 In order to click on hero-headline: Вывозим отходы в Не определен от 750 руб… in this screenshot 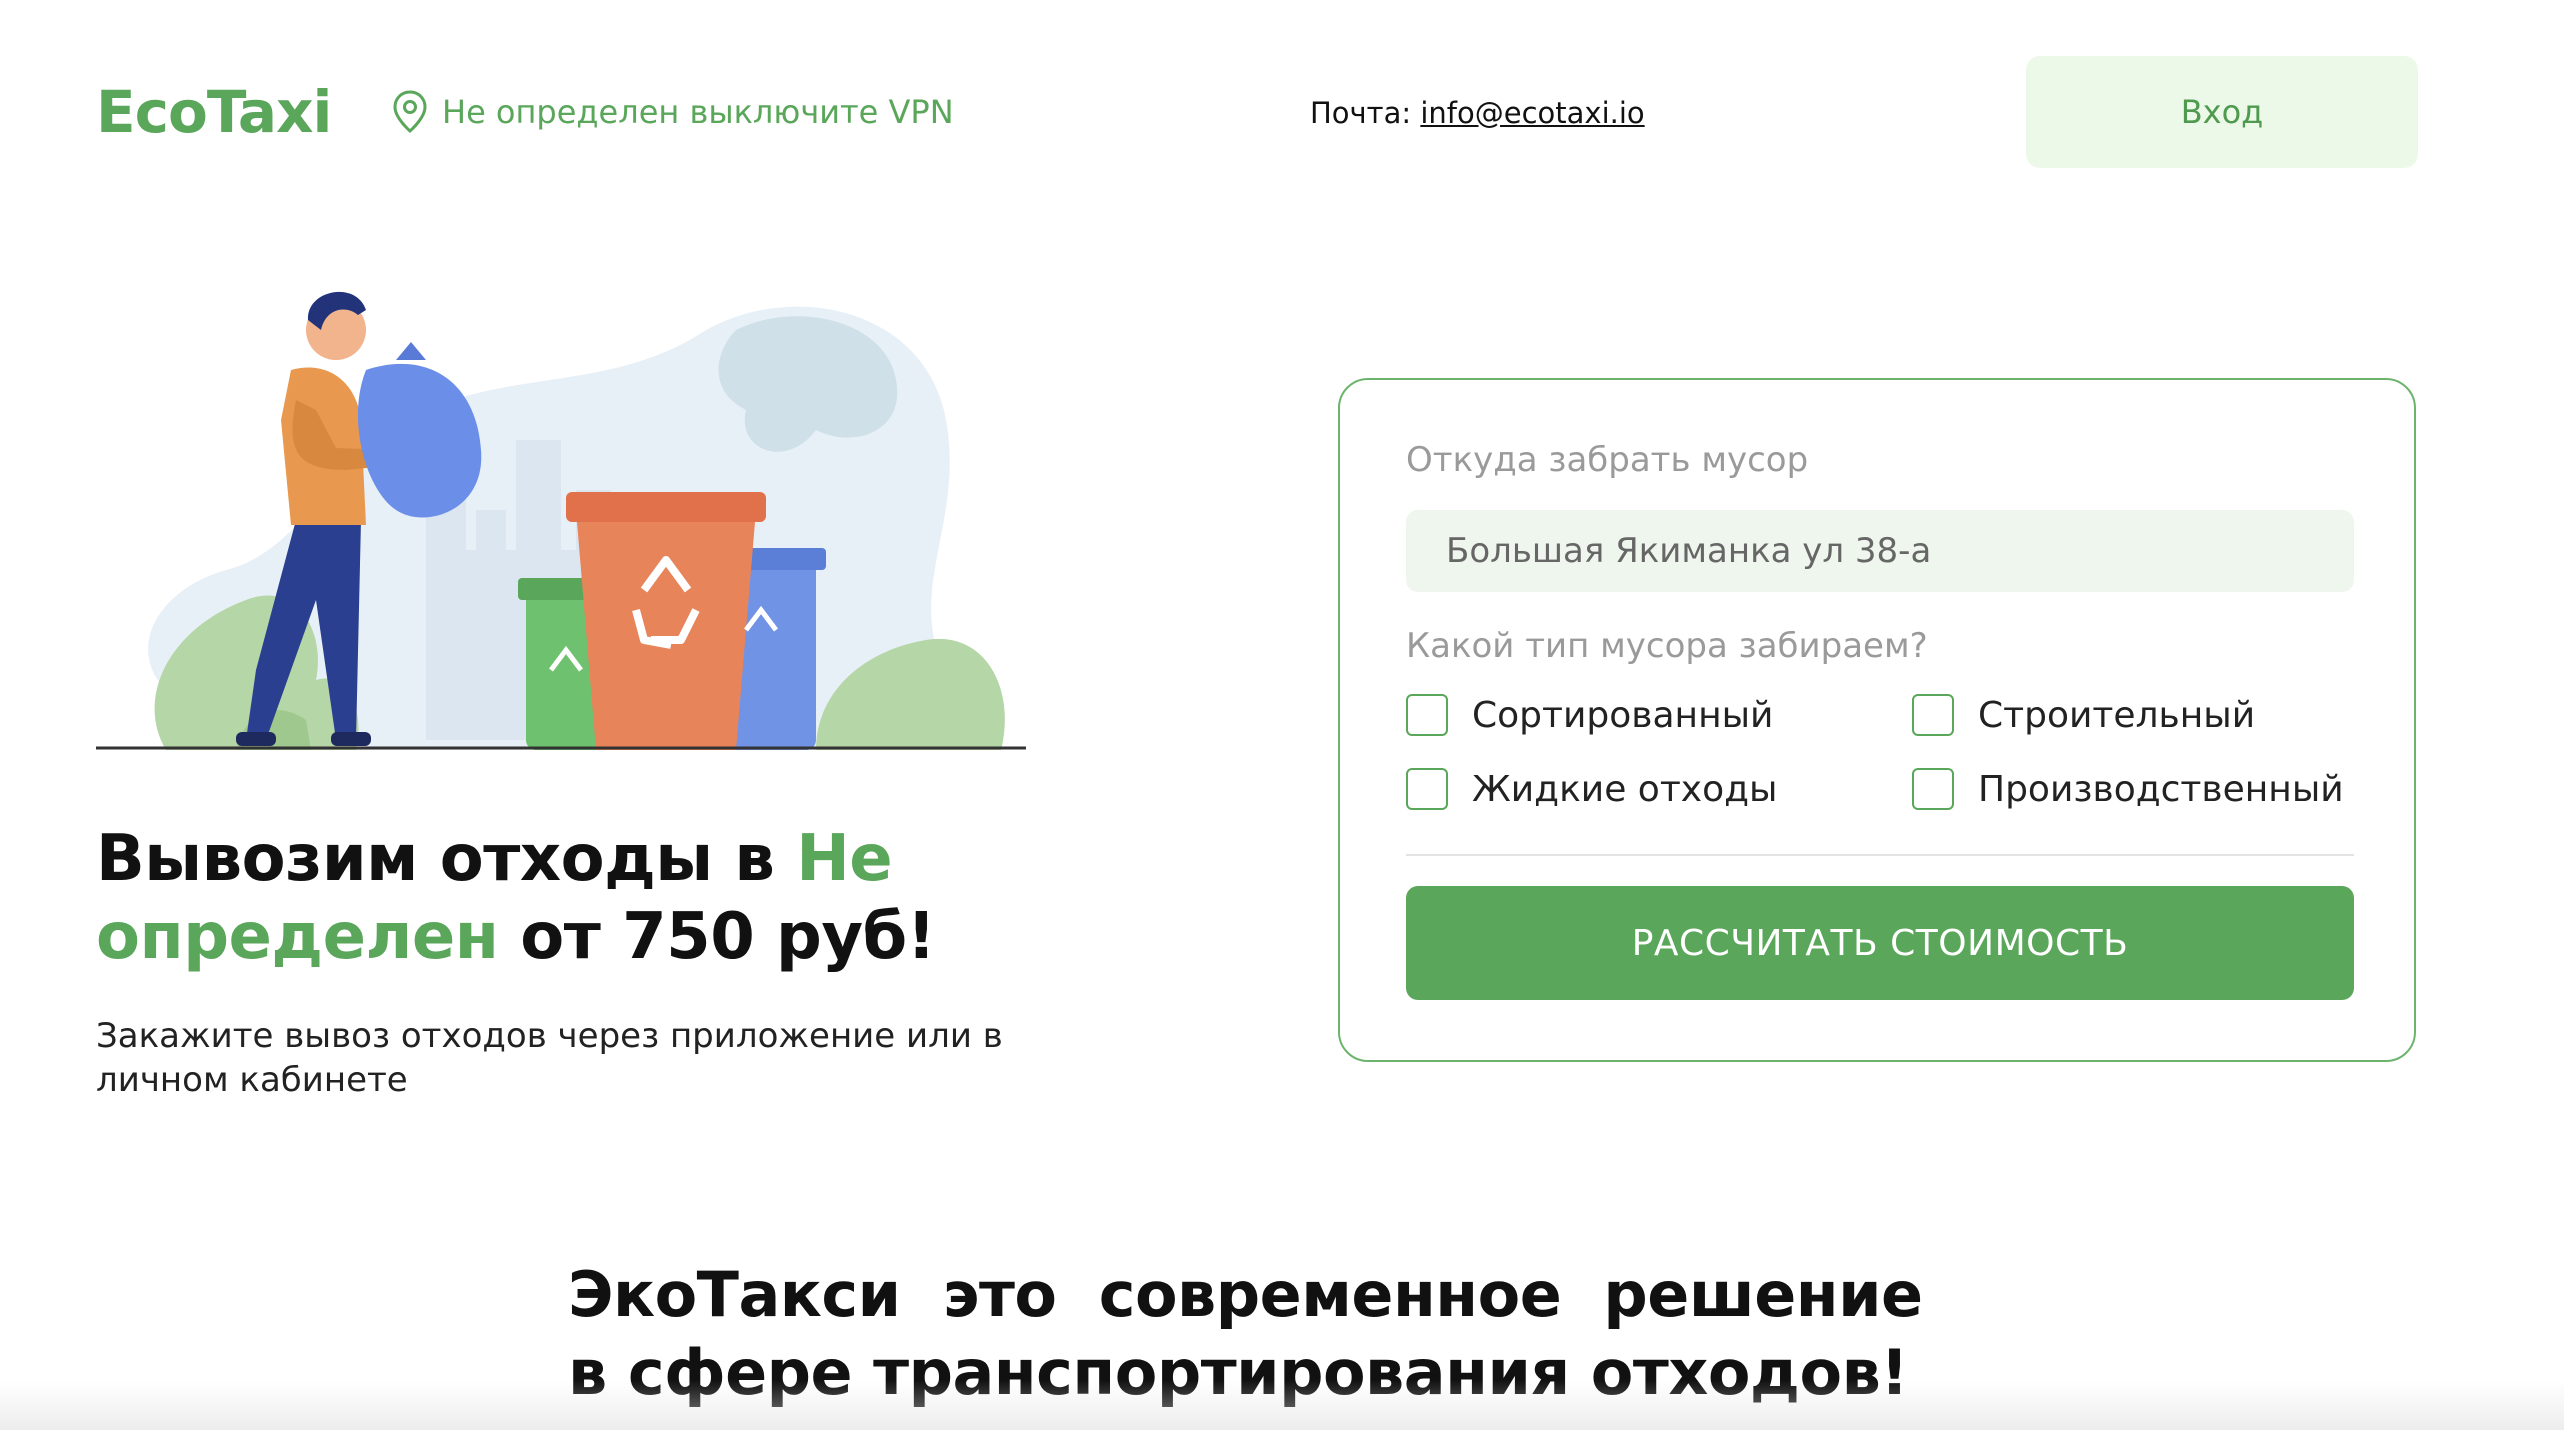, I will do `click(596, 898)`.